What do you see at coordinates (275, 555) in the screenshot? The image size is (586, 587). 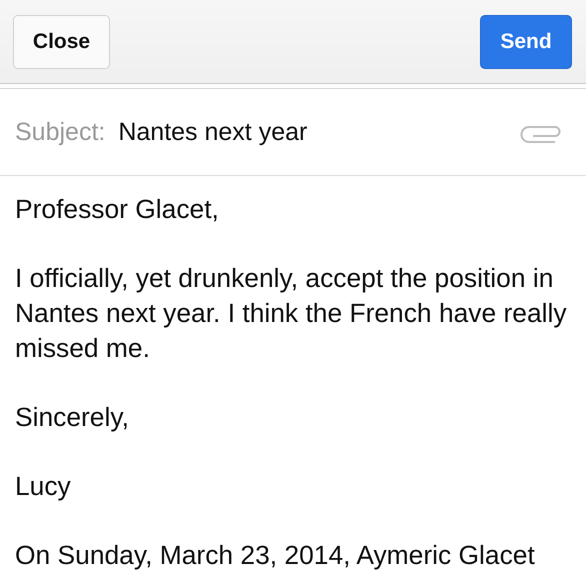 I see `message-paragraph: On Sunday, March 23, 2014, Aymeric Glacet` at bounding box center [275, 555].